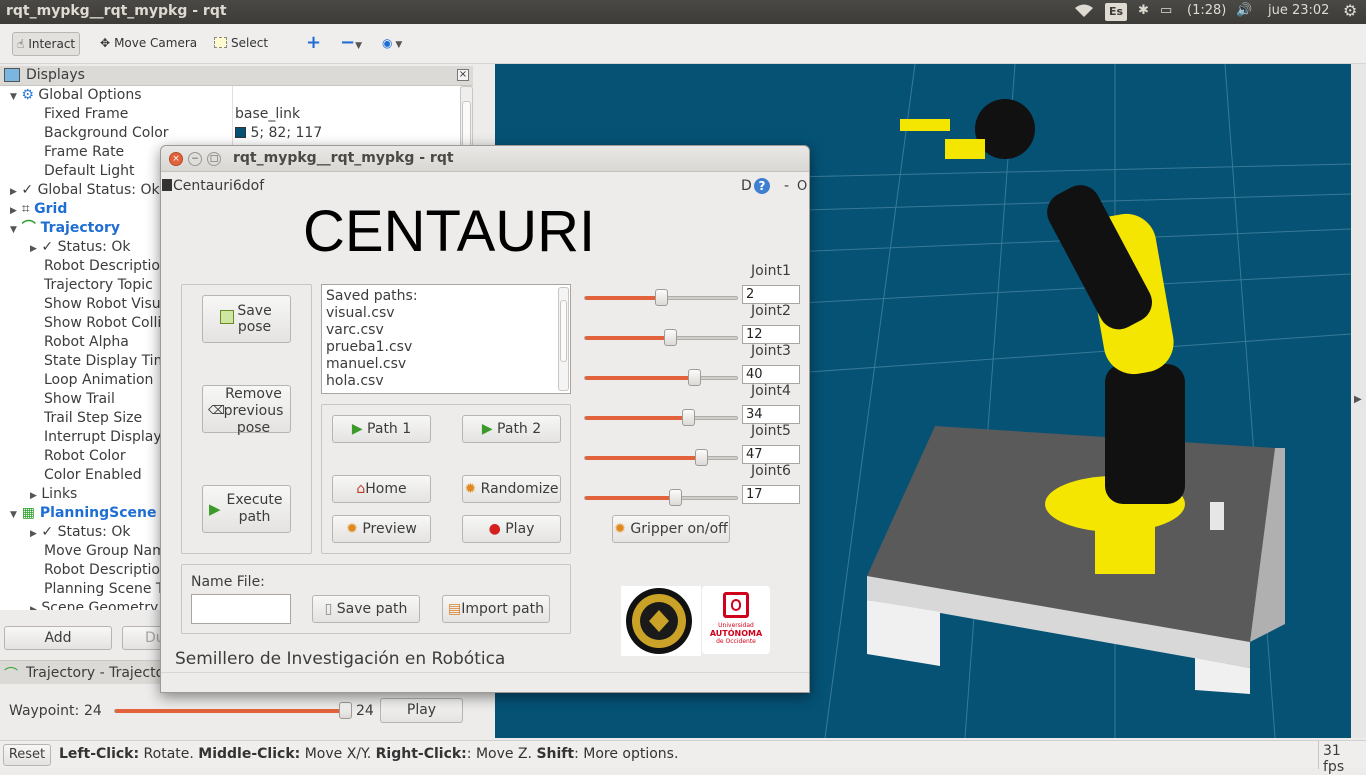 This screenshot has width=1366, height=775. Describe the element at coordinates (355, 381) in the screenshot. I see `list-item: hola.csv` at that location.